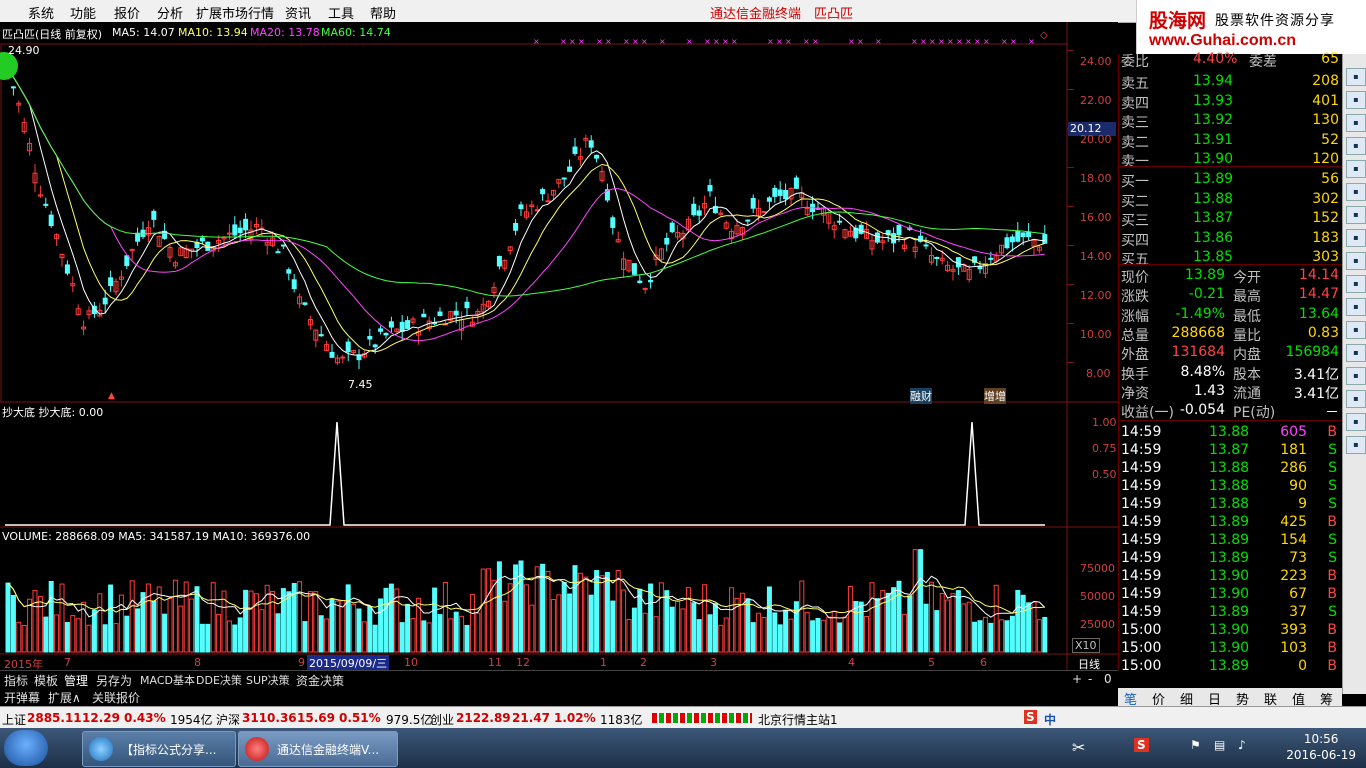 The image size is (1366, 768). What do you see at coordinates (1206, 294) in the screenshot?
I see `stat-value: -0.21` at bounding box center [1206, 294].